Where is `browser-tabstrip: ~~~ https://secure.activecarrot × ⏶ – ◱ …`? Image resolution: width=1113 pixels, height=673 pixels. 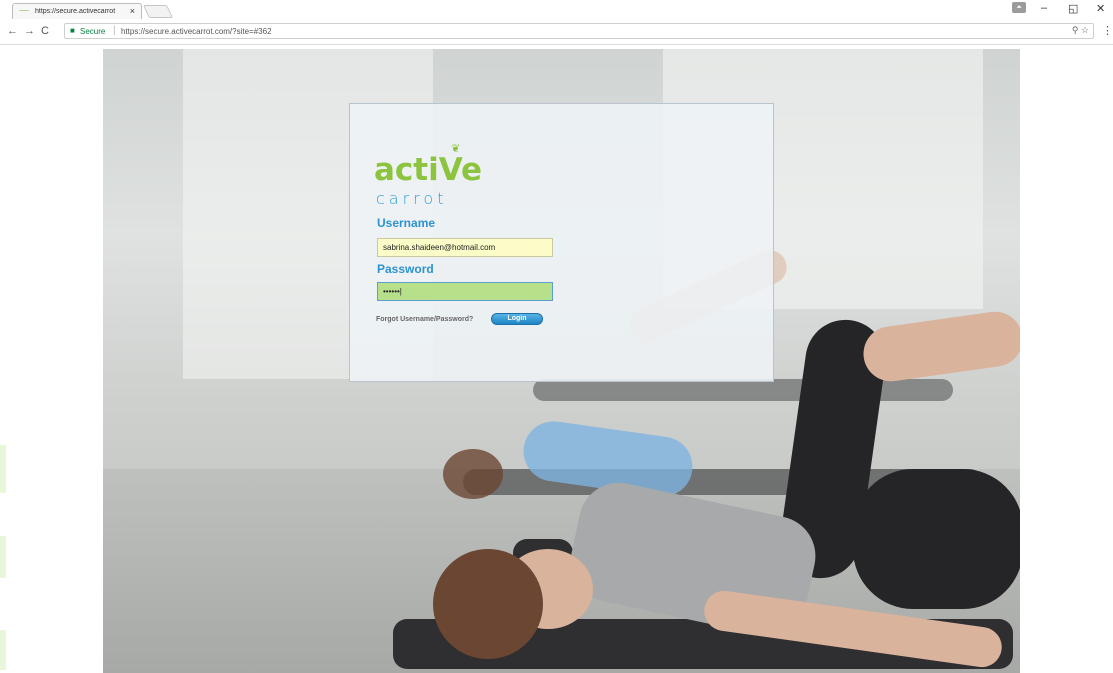 browser-tabstrip: ~~~ https://secure.activecarrot × ⏶ – ◱ … is located at coordinates (556, 9).